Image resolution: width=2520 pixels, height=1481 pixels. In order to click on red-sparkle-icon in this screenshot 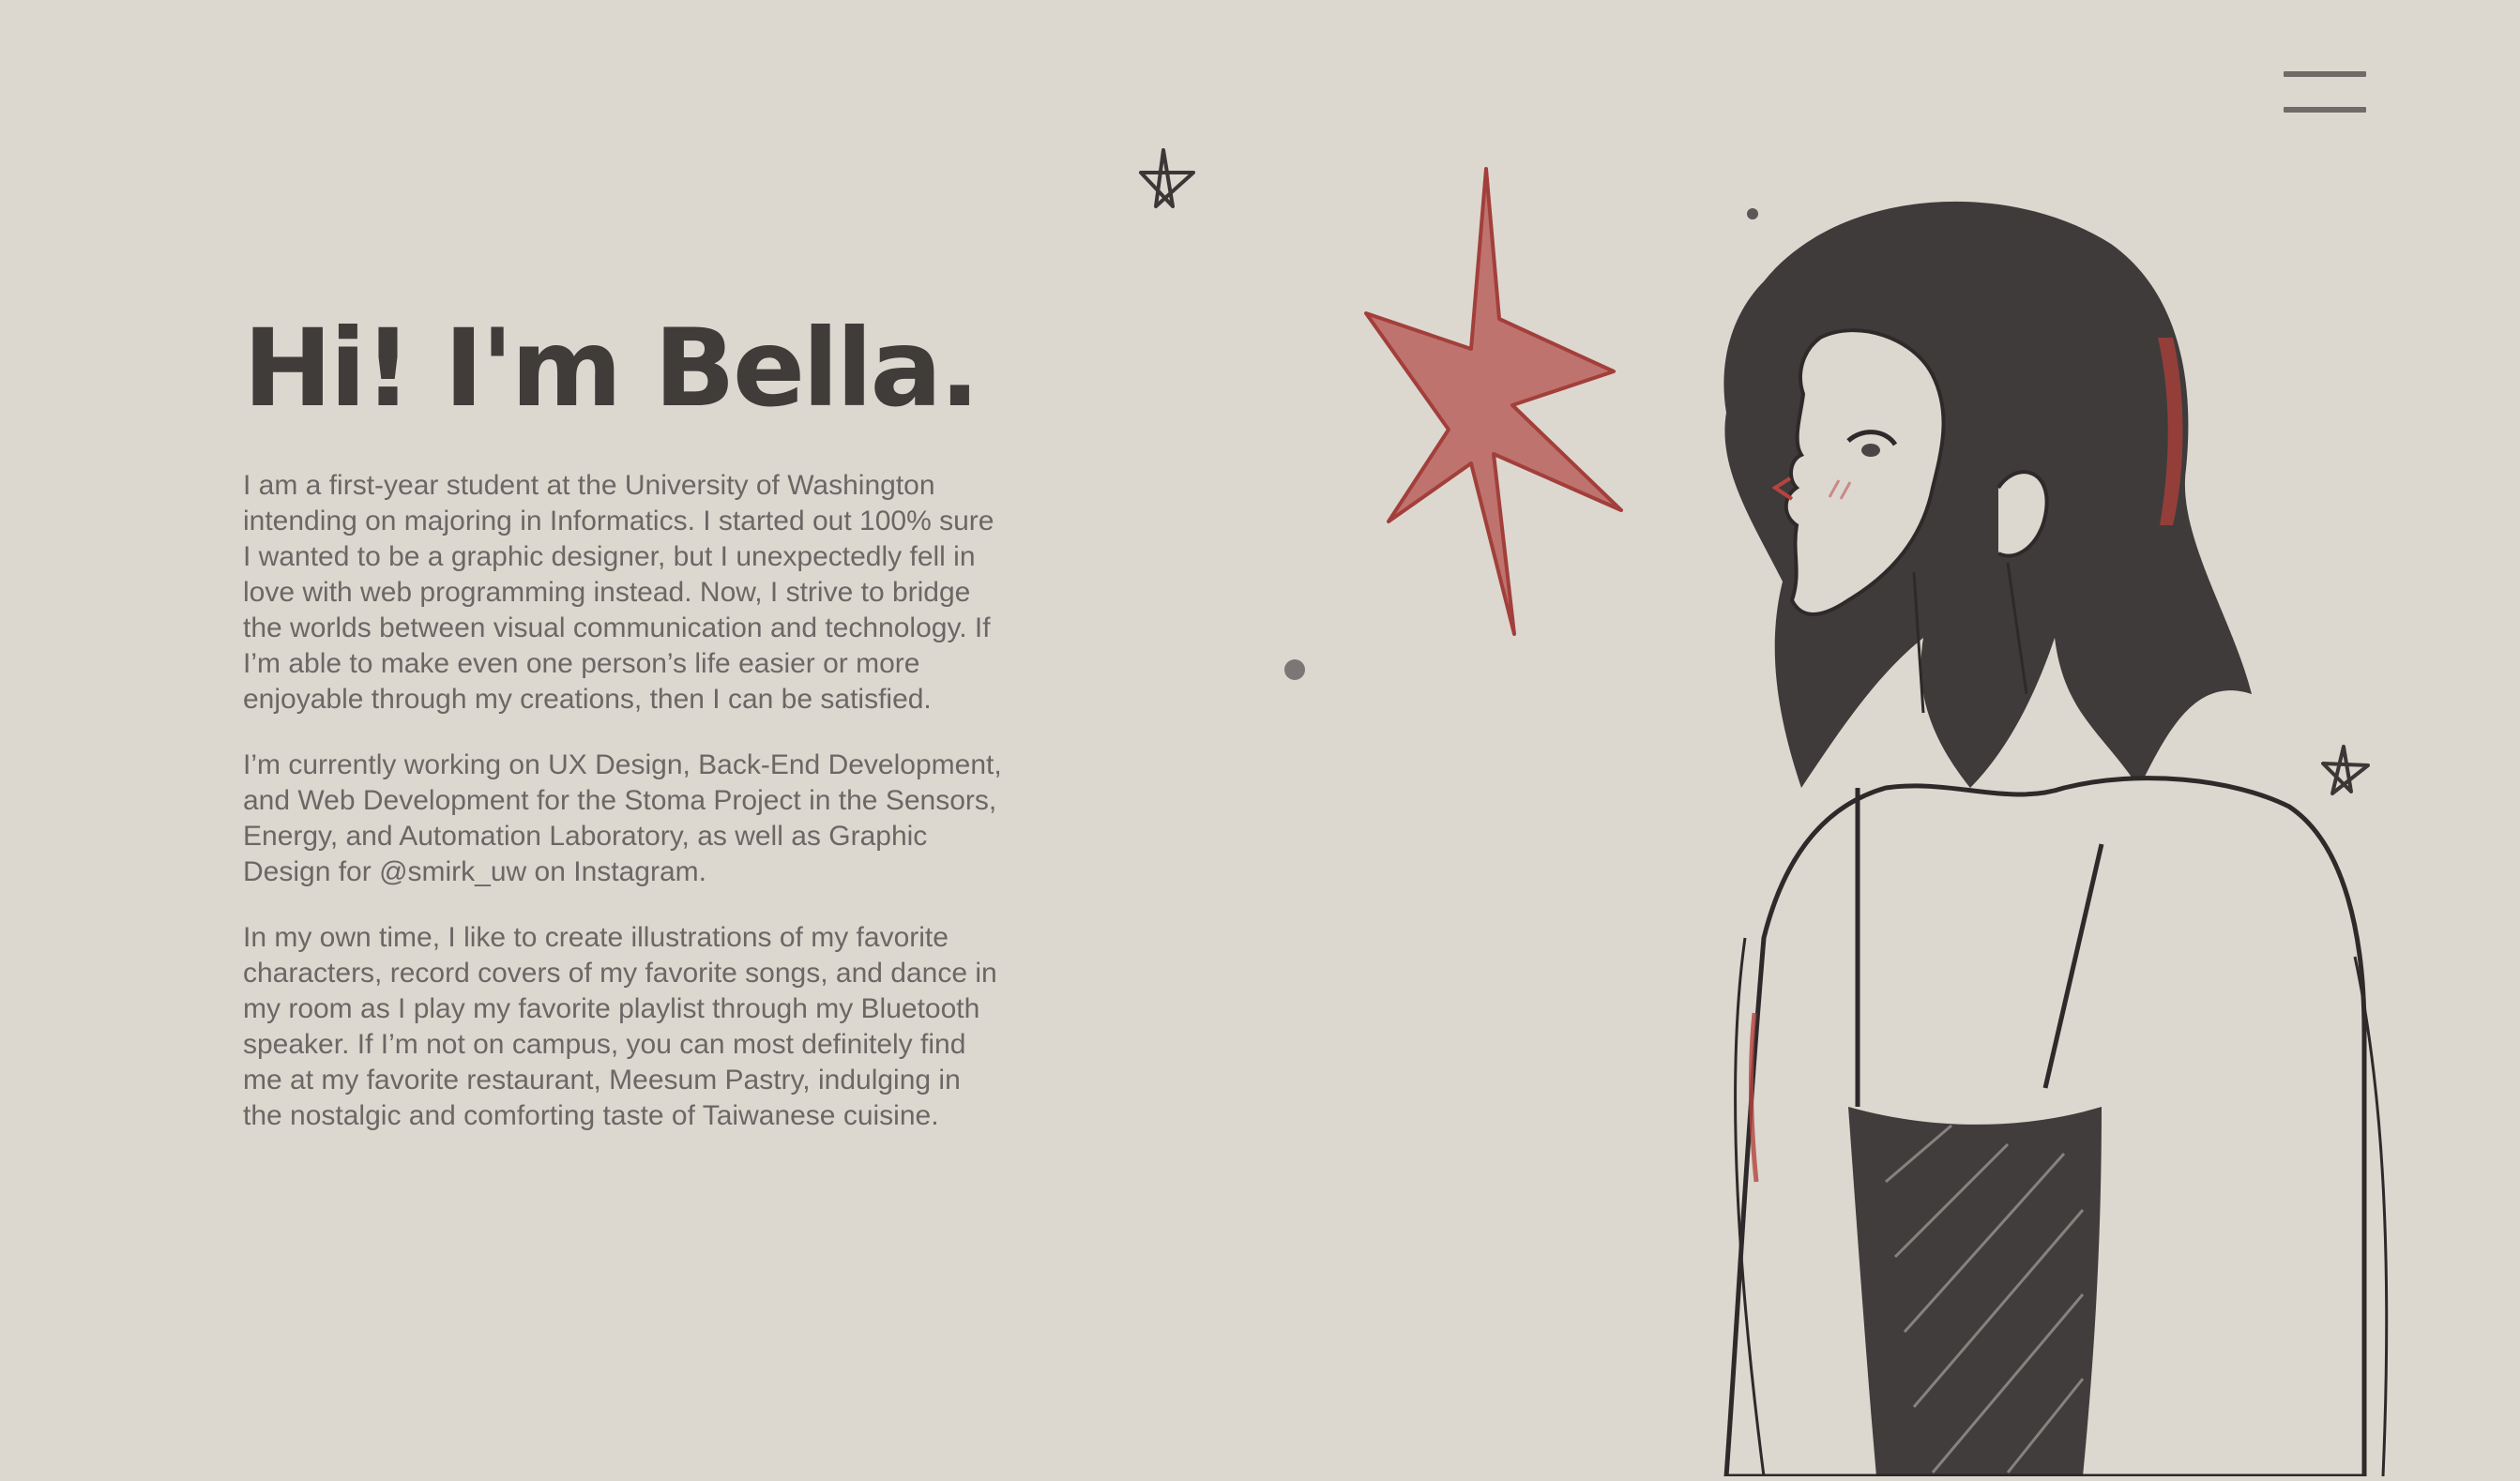, I will do `click(1493, 401)`.